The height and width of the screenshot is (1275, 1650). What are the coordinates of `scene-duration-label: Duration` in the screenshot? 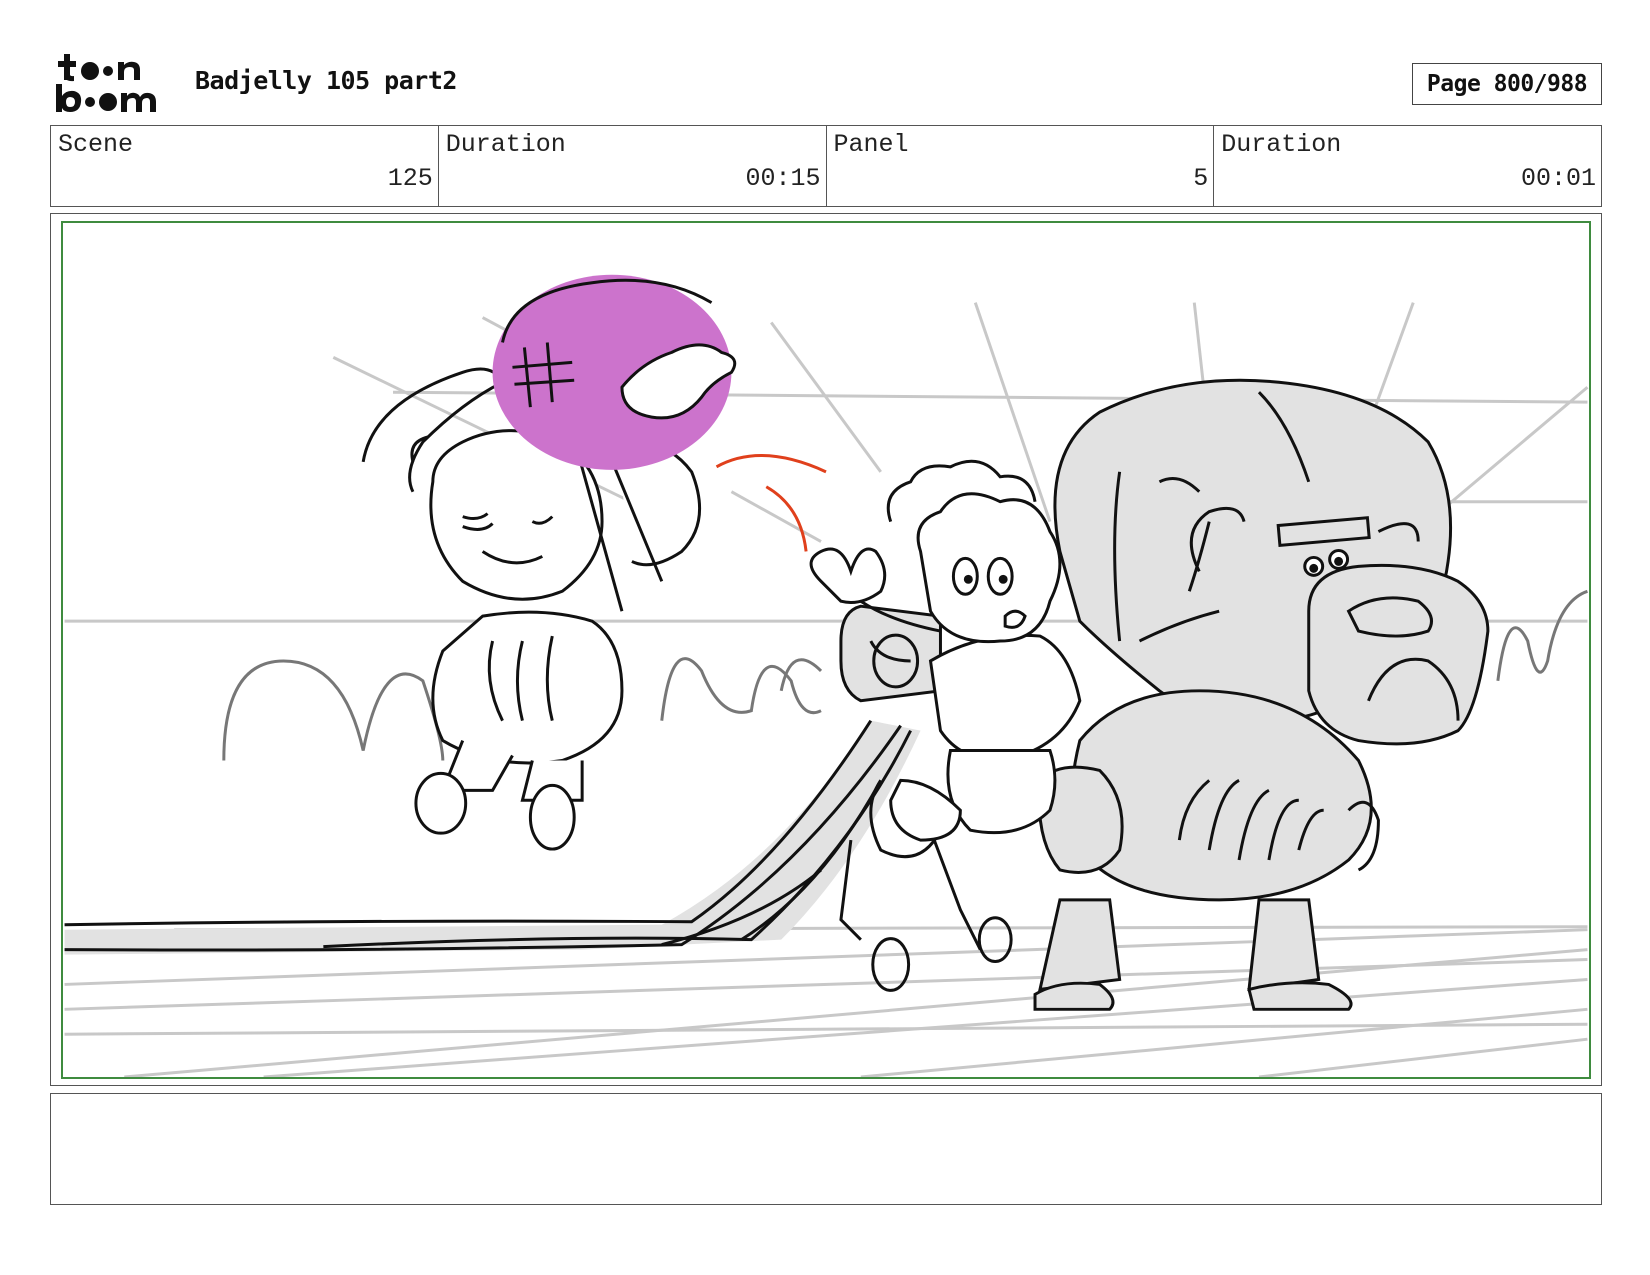 It's located at (505, 144).